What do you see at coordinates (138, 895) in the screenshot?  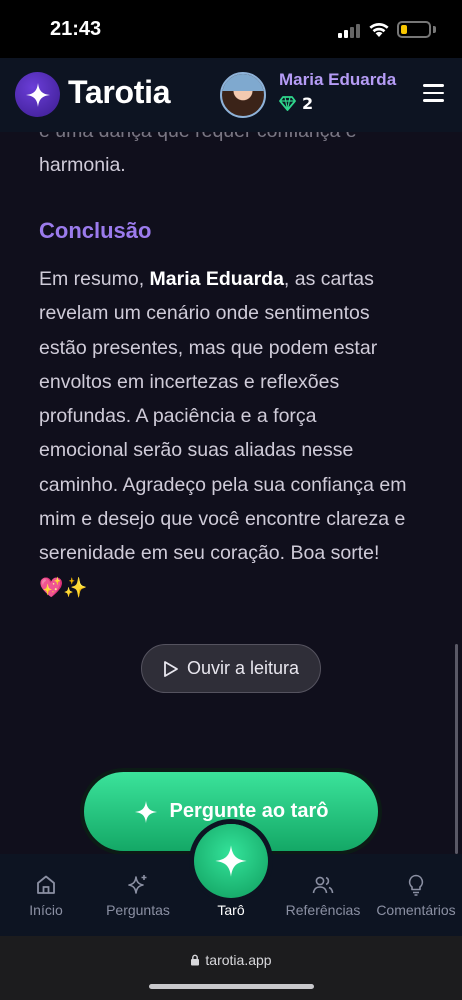 I see `nav-item-perguntas: Perguntas` at bounding box center [138, 895].